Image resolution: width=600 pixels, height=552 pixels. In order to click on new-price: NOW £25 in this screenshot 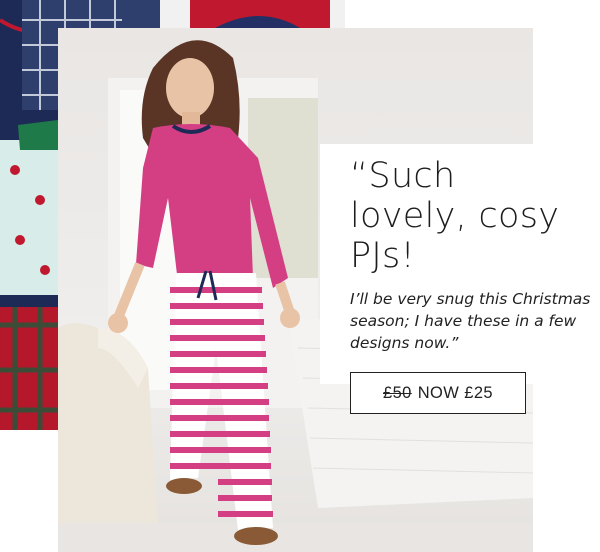, I will do `click(455, 392)`.